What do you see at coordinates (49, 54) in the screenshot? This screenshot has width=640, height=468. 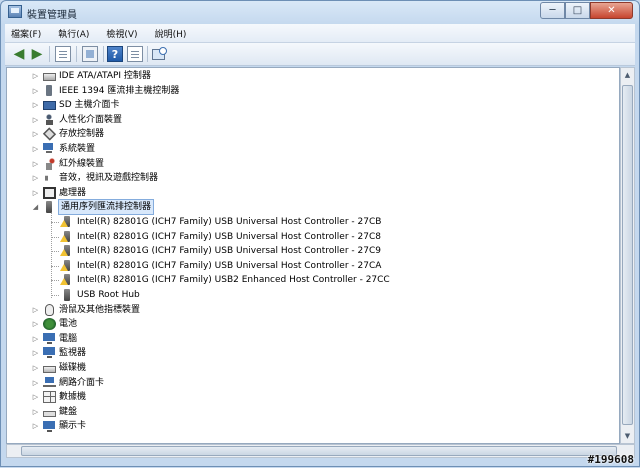 I see `toolbar-separator` at bounding box center [49, 54].